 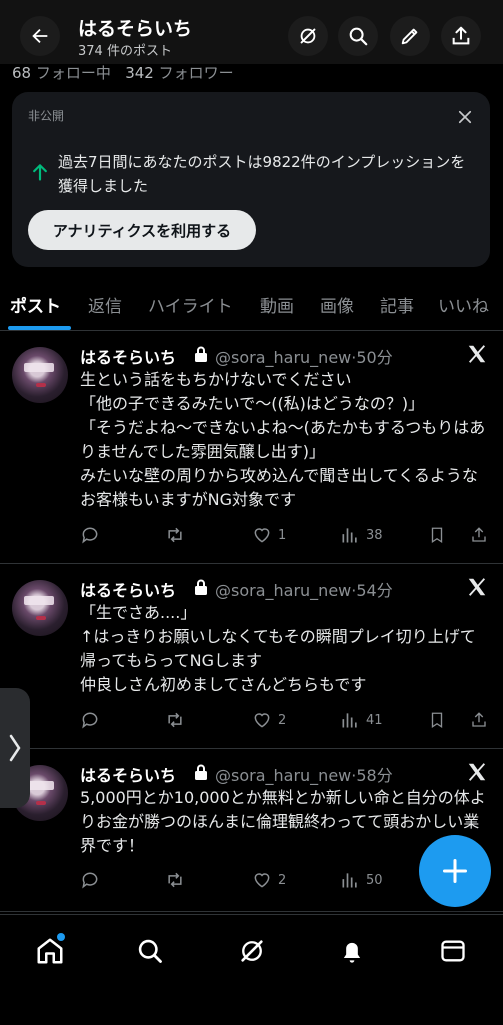 What do you see at coordinates (262, 174) in the screenshot?
I see `impression-message: 過去7日間にあなたのポストは9822件のインプレッションを獲得しました` at bounding box center [262, 174].